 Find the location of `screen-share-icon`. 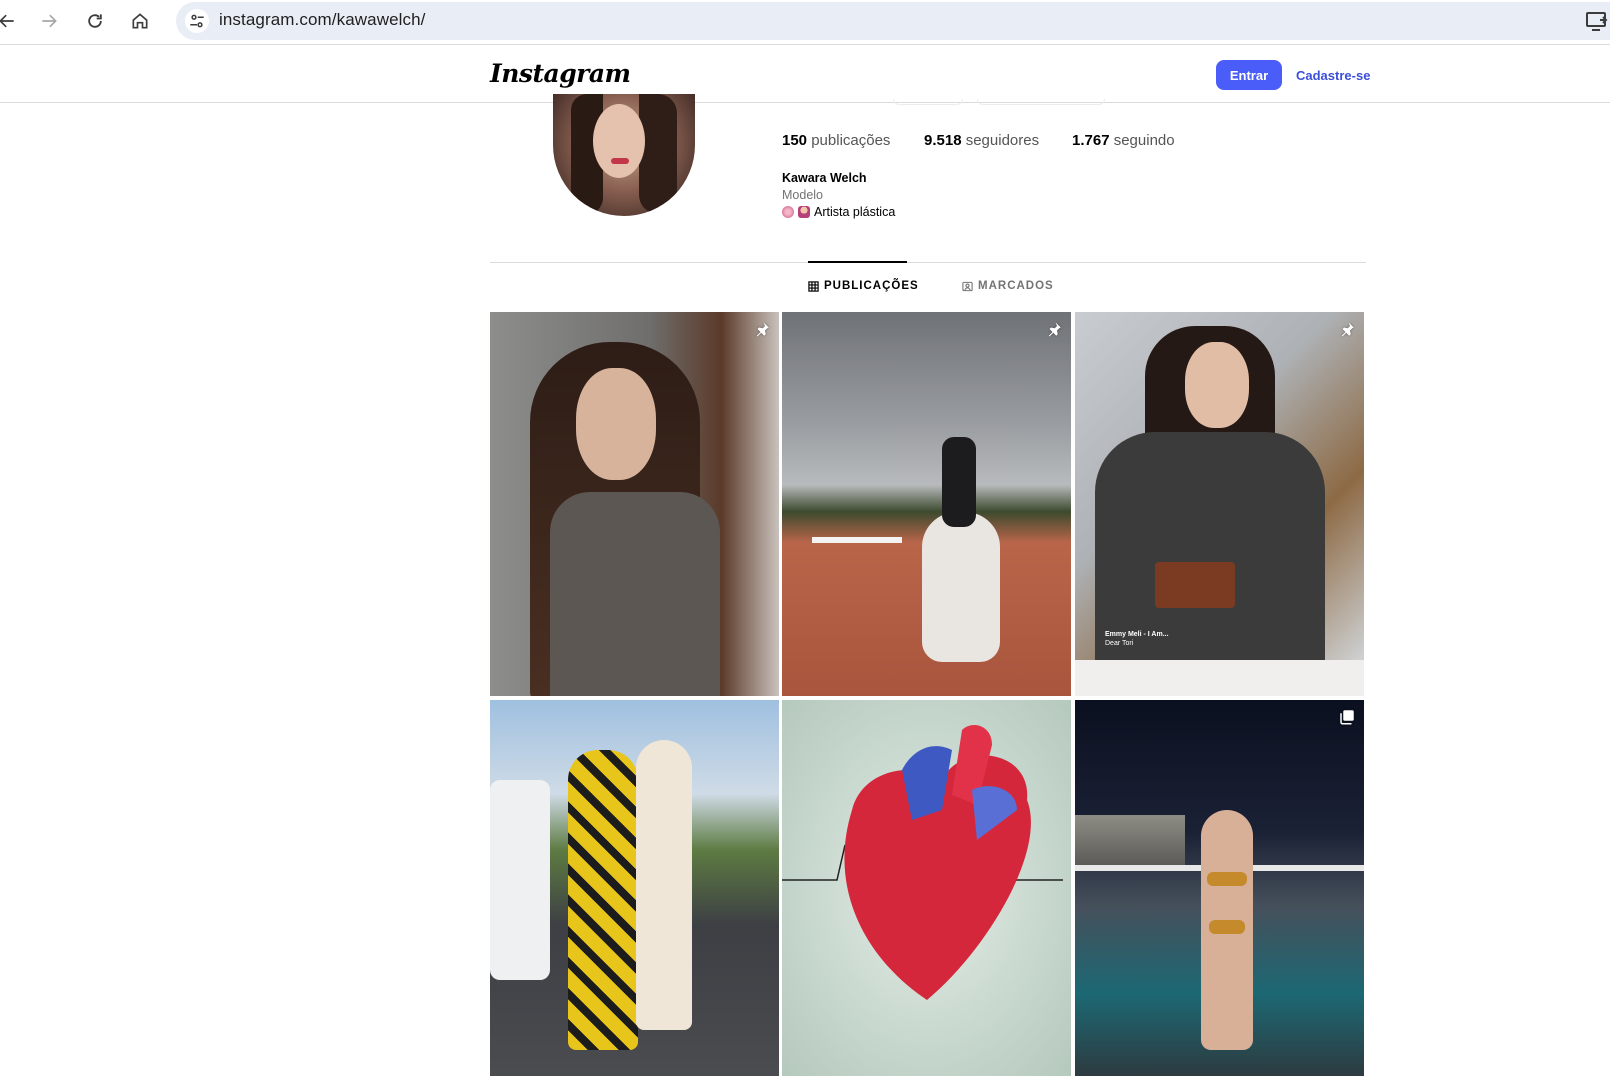

screen-share-icon is located at coordinates (1597, 21).